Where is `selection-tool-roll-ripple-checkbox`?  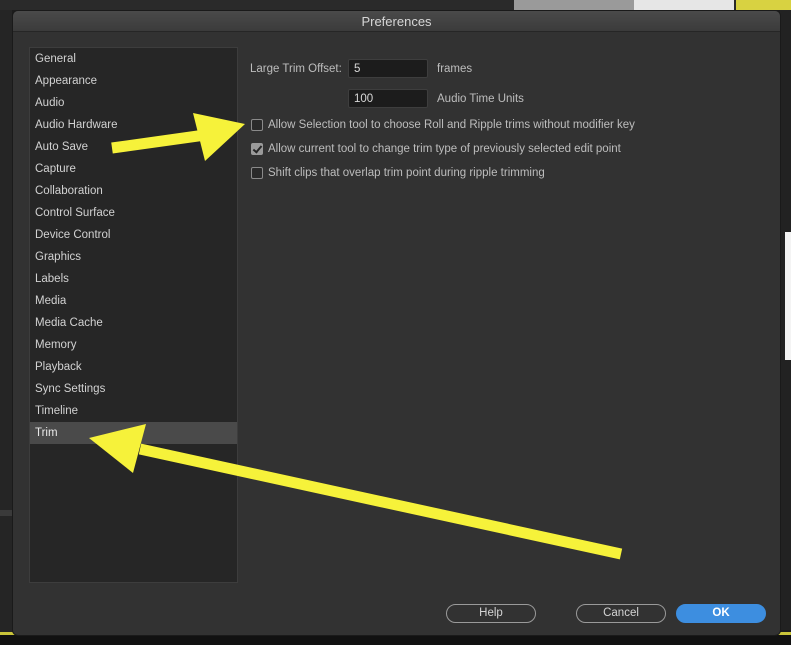
selection-tool-roll-ripple-checkbox is located at coordinates (257, 125).